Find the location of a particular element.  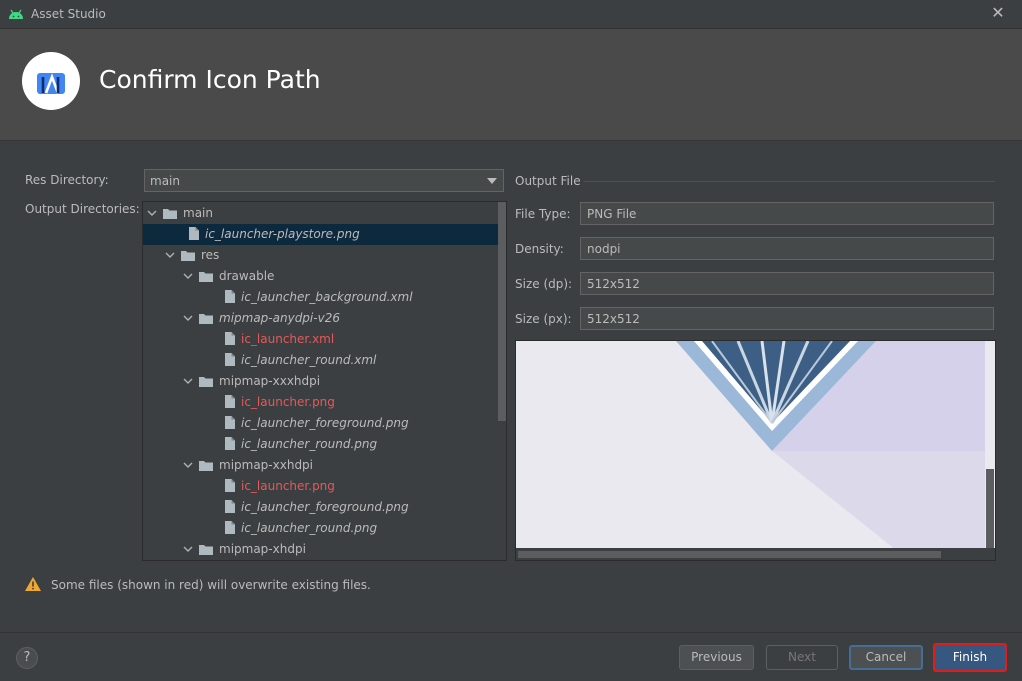

tree-scrollbar is located at coordinates (502, 381).